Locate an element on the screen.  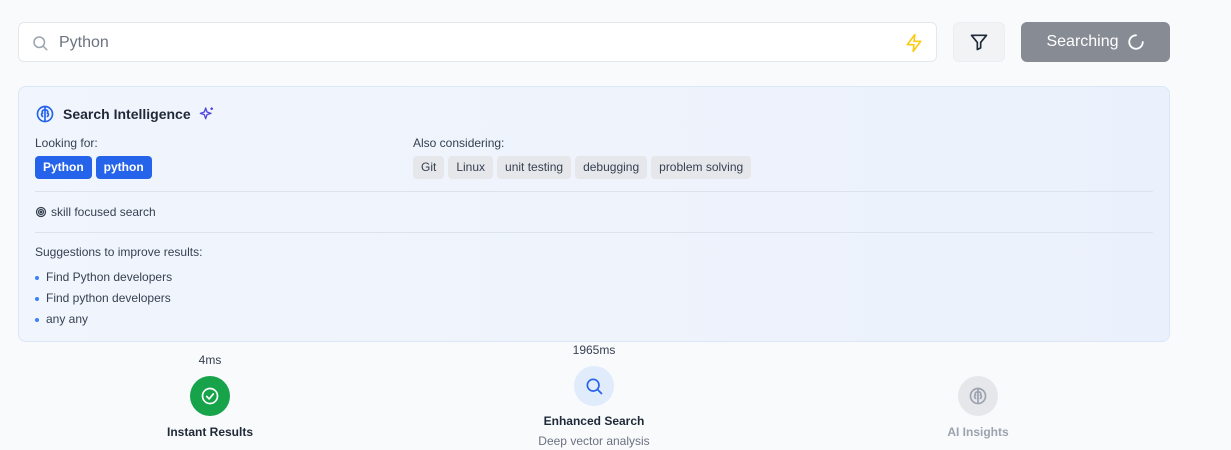
looking-for-chip: python is located at coordinates (123, 167).